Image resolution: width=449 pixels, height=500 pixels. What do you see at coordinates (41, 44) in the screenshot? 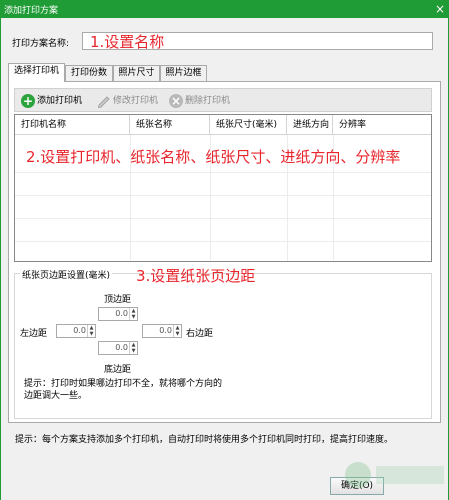
I see `scheme-name-label: 打印方案名称:` at bounding box center [41, 44].